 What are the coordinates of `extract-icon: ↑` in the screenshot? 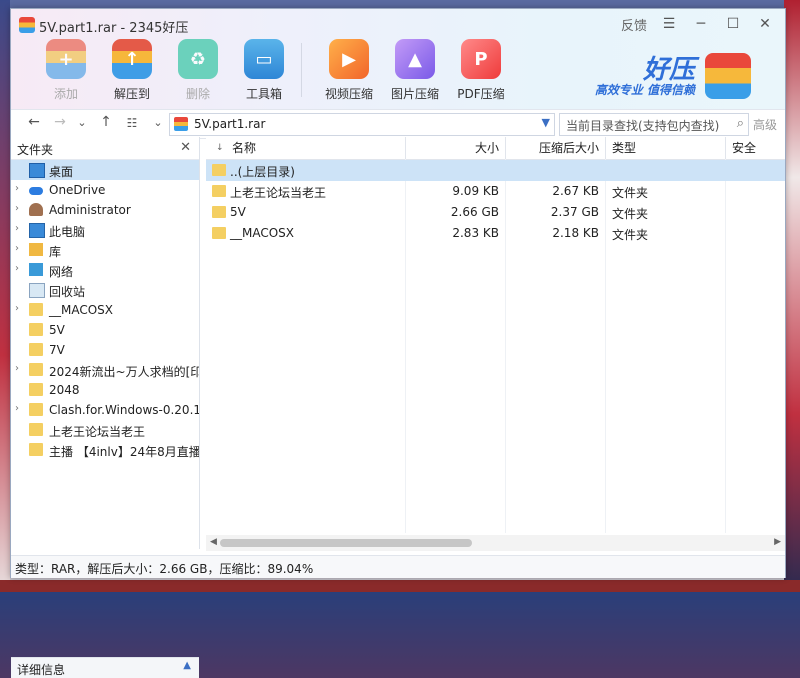 It's located at (132, 59).